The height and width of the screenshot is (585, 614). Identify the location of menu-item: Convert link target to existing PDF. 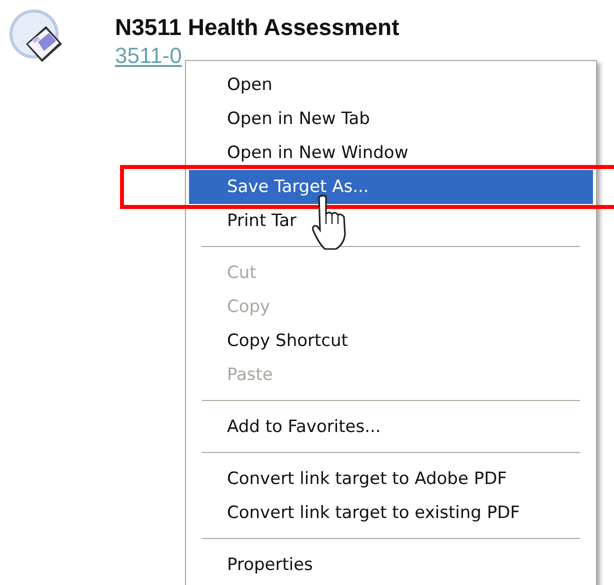
(391, 513).